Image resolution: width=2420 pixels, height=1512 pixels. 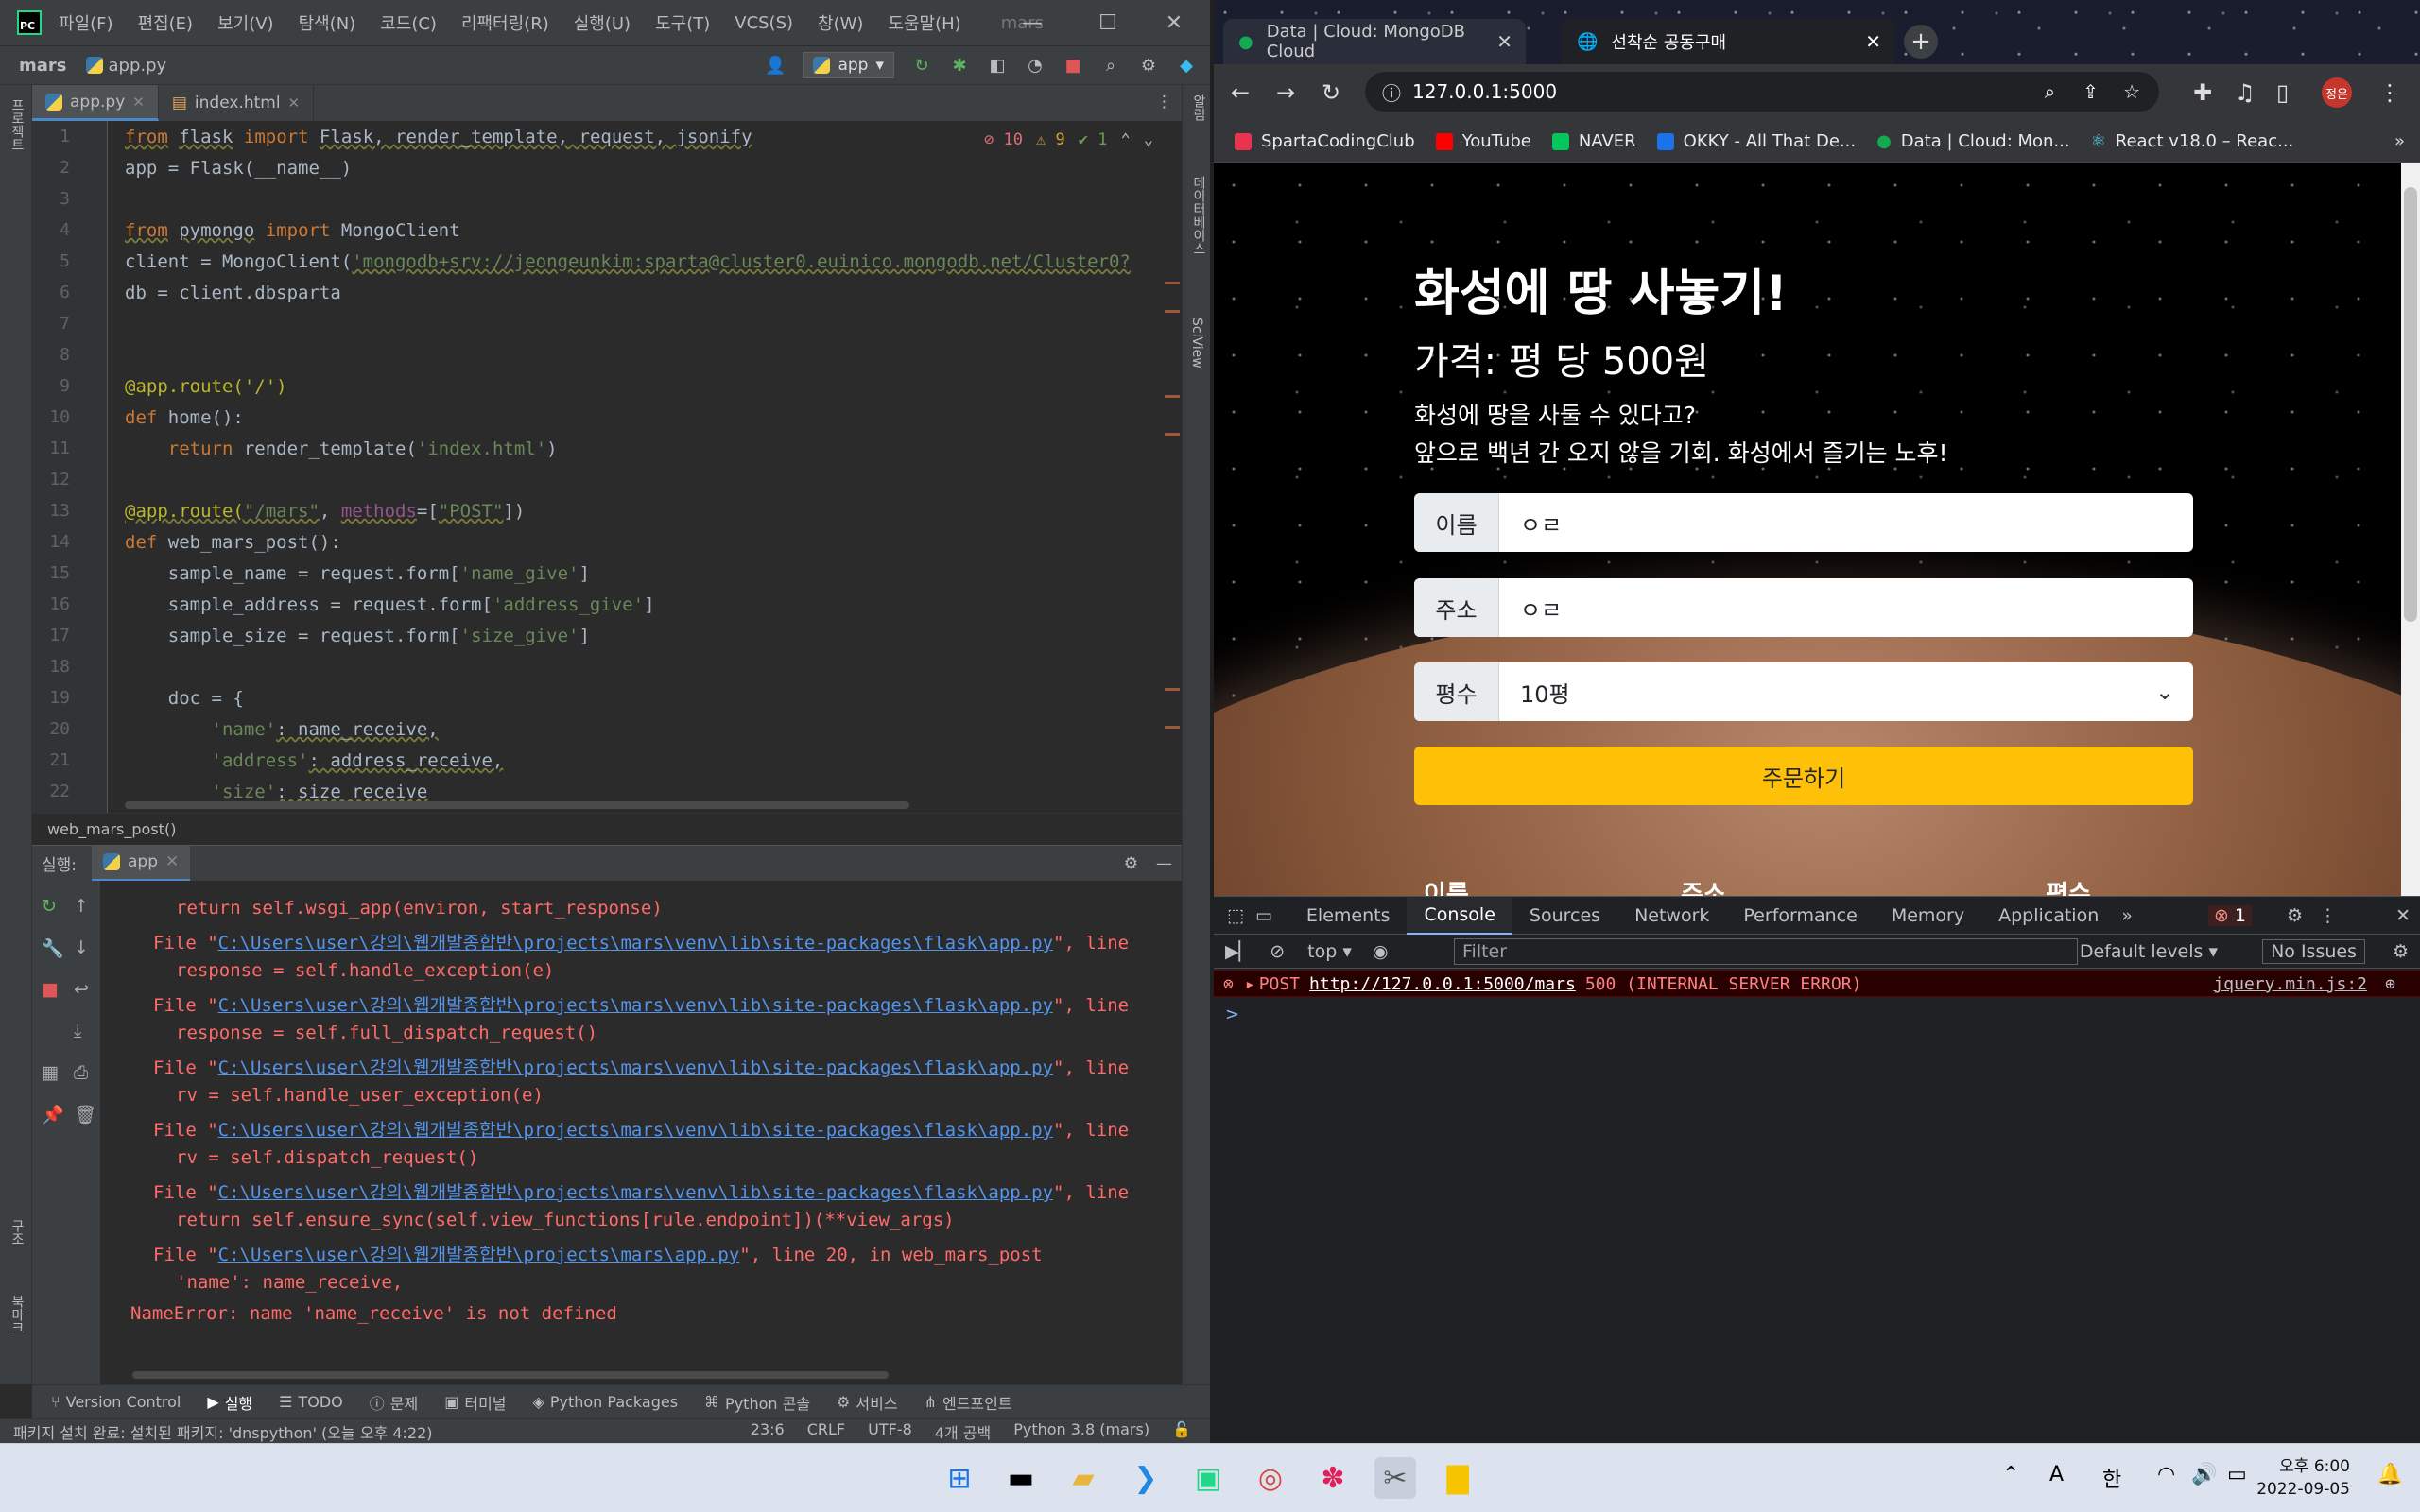 I want to click on zoom-icon: ⌕, so click(x=2050, y=91).